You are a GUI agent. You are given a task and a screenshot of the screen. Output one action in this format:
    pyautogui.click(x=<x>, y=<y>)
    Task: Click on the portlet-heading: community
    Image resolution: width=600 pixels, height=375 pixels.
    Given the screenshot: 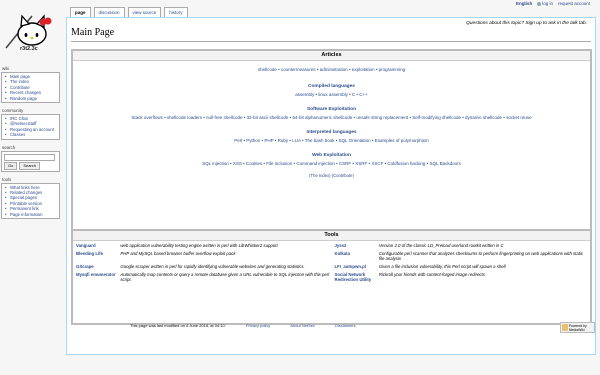 What is the action you would take?
    pyautogui.click(x=13, y=111)
    